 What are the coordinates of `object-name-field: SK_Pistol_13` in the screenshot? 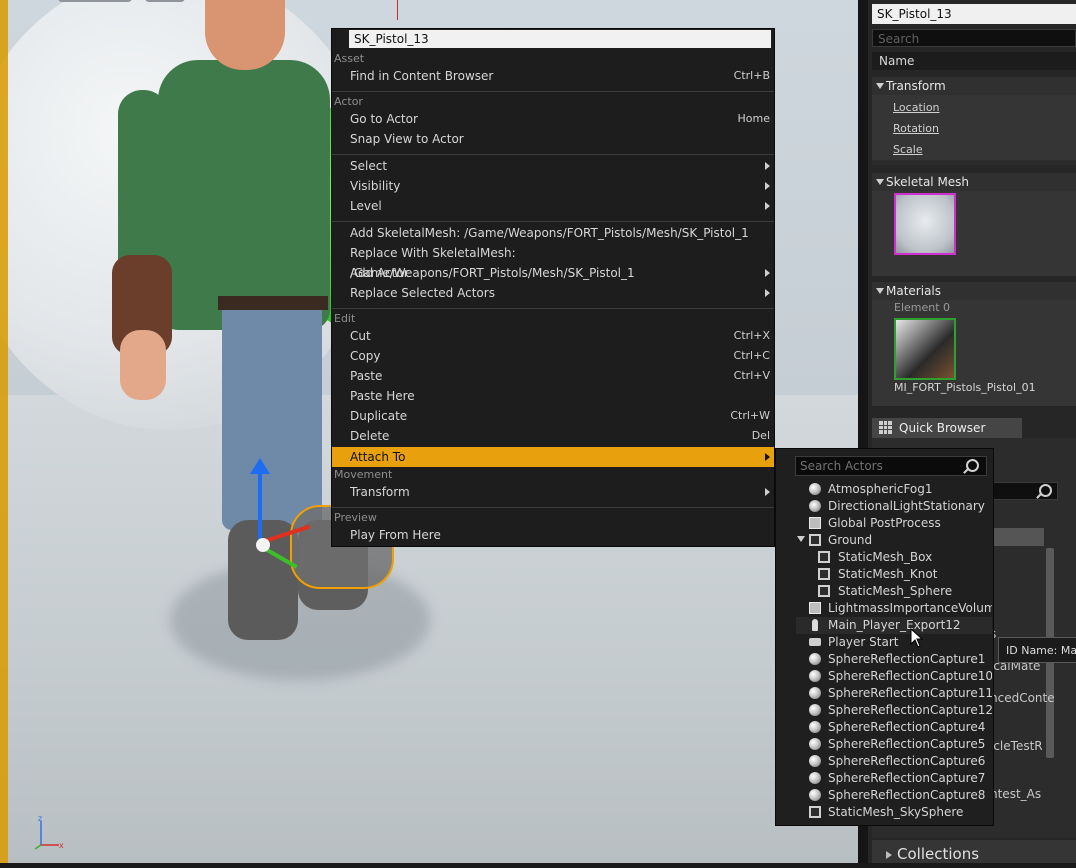 It's located at (974, 14).